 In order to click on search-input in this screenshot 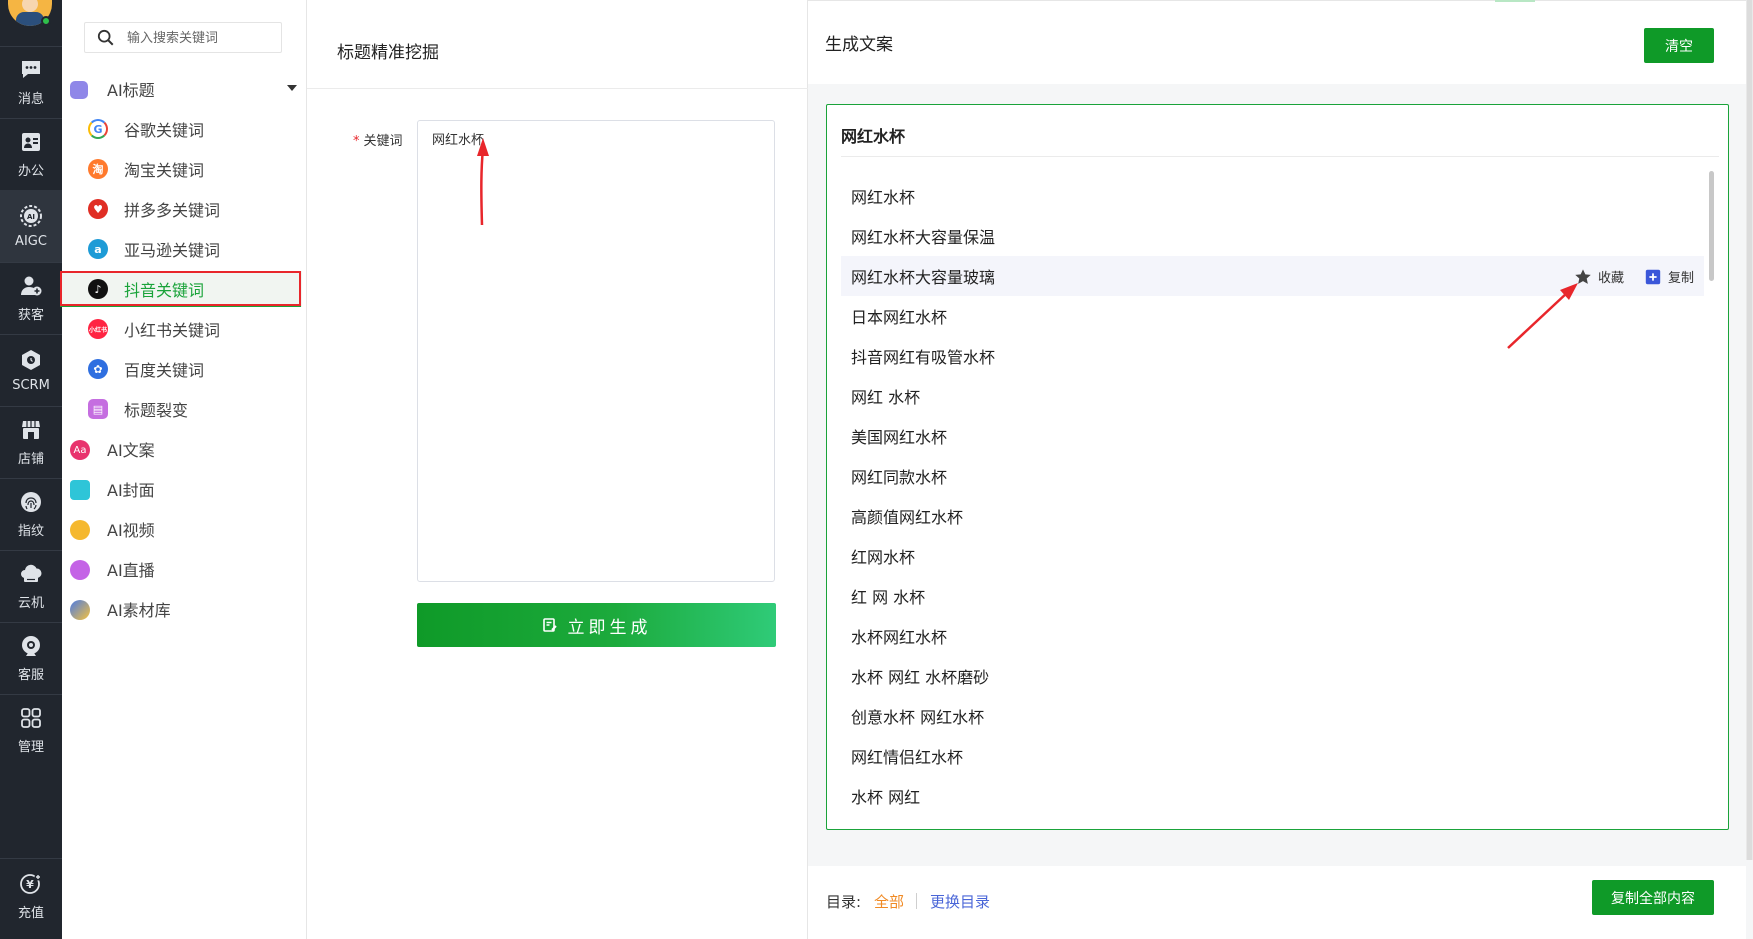, I will do `click(199, 38)`.